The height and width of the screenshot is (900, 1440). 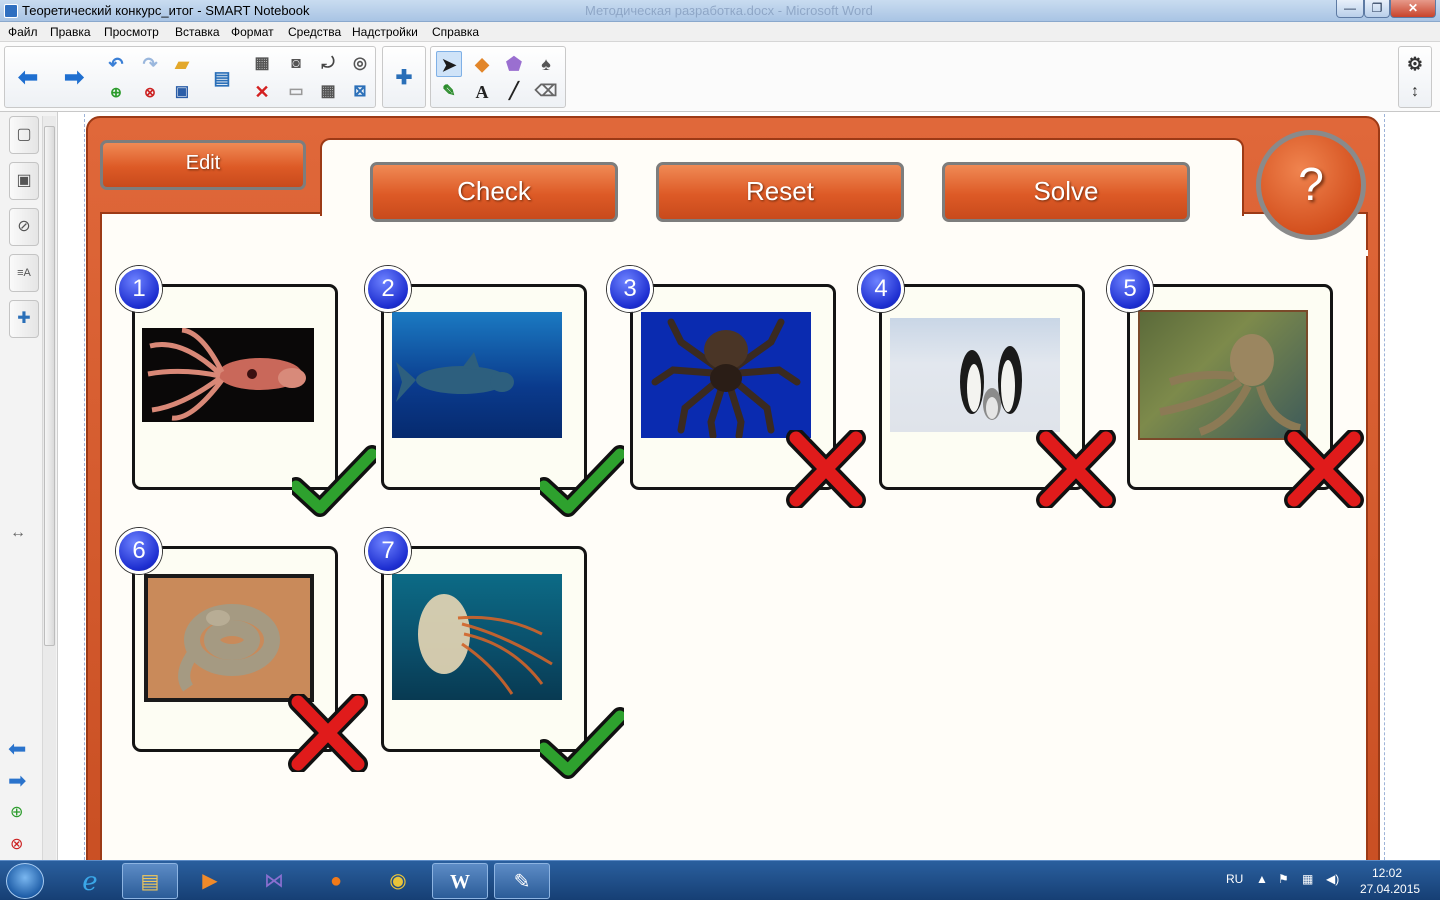 I want to click on activity-header-fill, so click(x=1305, y=253).